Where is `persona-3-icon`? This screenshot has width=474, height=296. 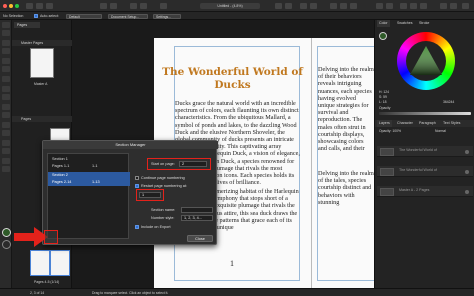 persona-3-icon is located at coordinates (49, 6).